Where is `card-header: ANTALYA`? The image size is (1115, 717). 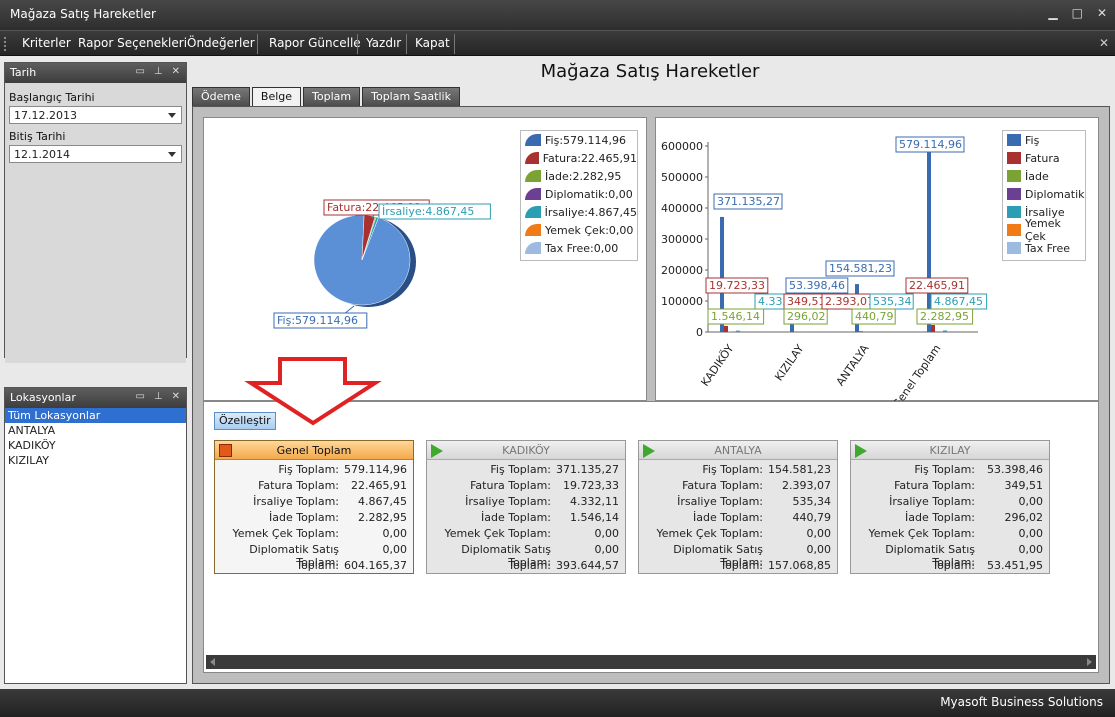 card-header: ANTALYA is located at coordinates (738, 450).